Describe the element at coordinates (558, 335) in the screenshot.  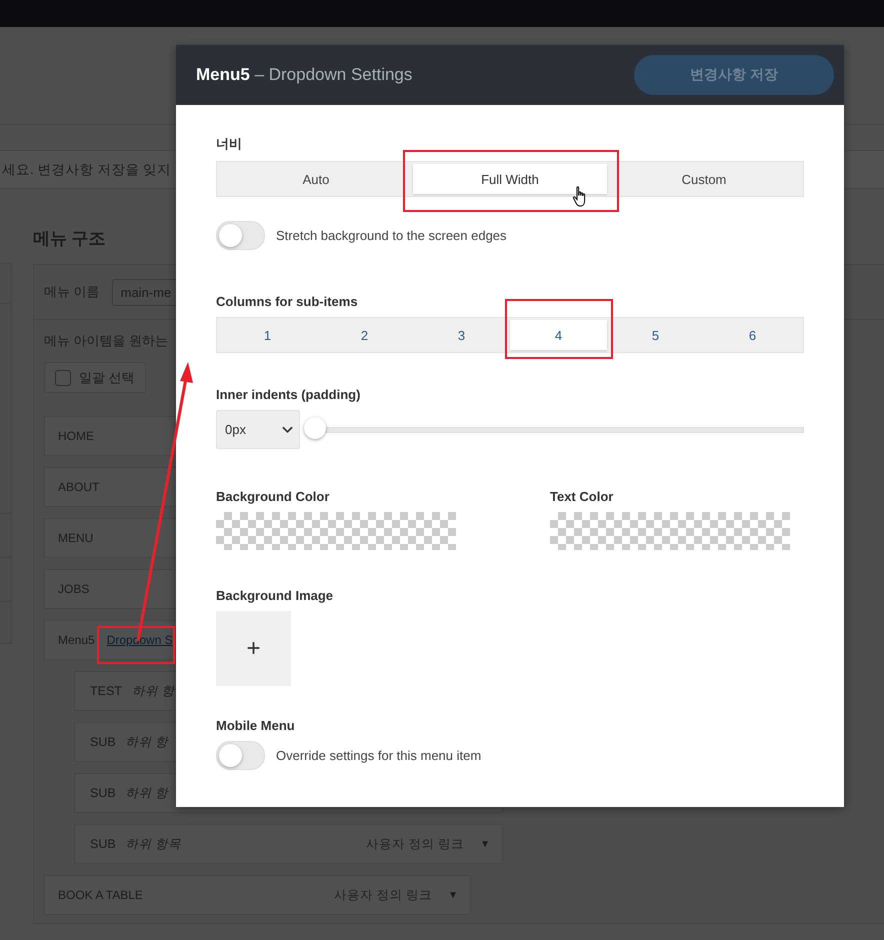
I see `column-option: 4` at that location.